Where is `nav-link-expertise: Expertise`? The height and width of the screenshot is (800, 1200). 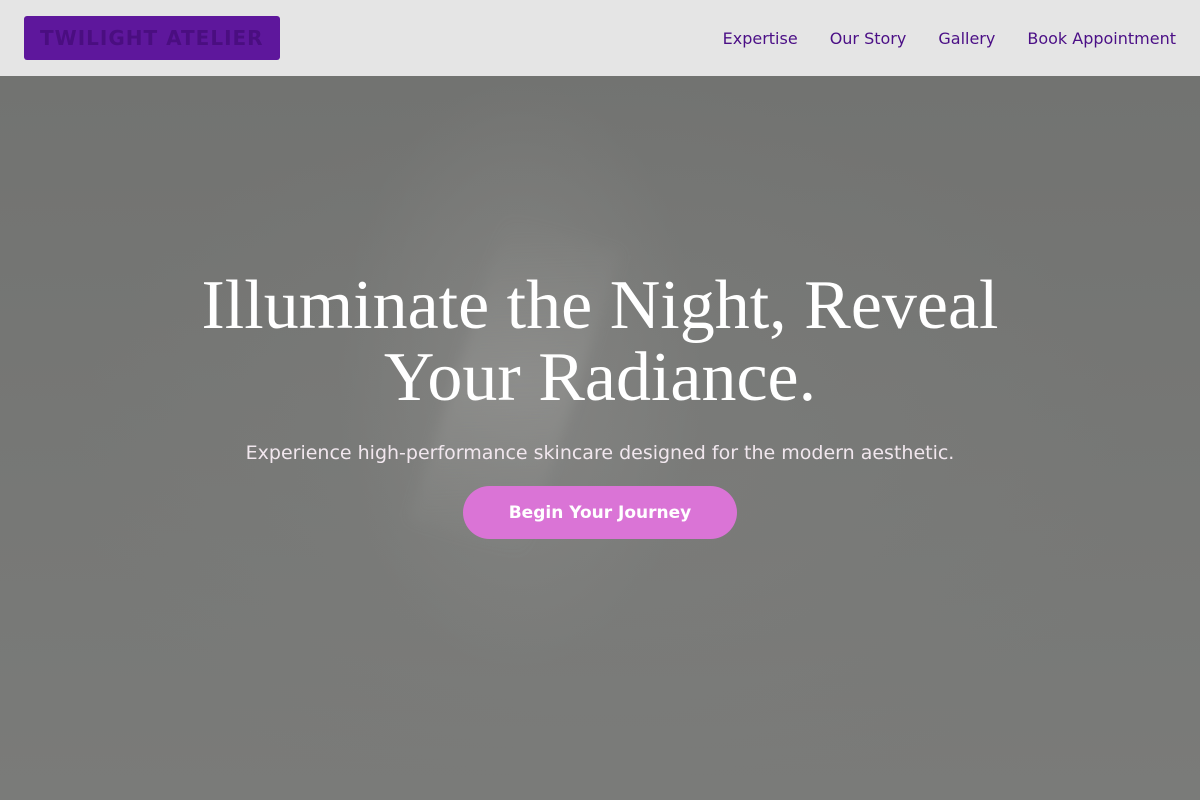 nav-link-expertise: Expertise is located at coordinates (760, 38).